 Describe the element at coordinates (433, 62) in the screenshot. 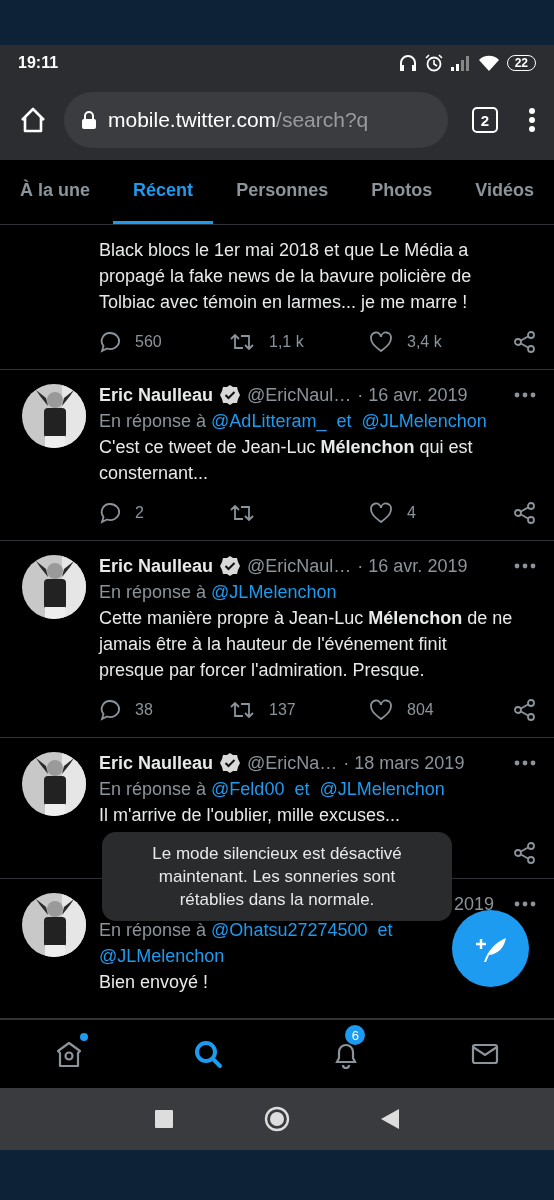

I see `alarm-icon` at that location.